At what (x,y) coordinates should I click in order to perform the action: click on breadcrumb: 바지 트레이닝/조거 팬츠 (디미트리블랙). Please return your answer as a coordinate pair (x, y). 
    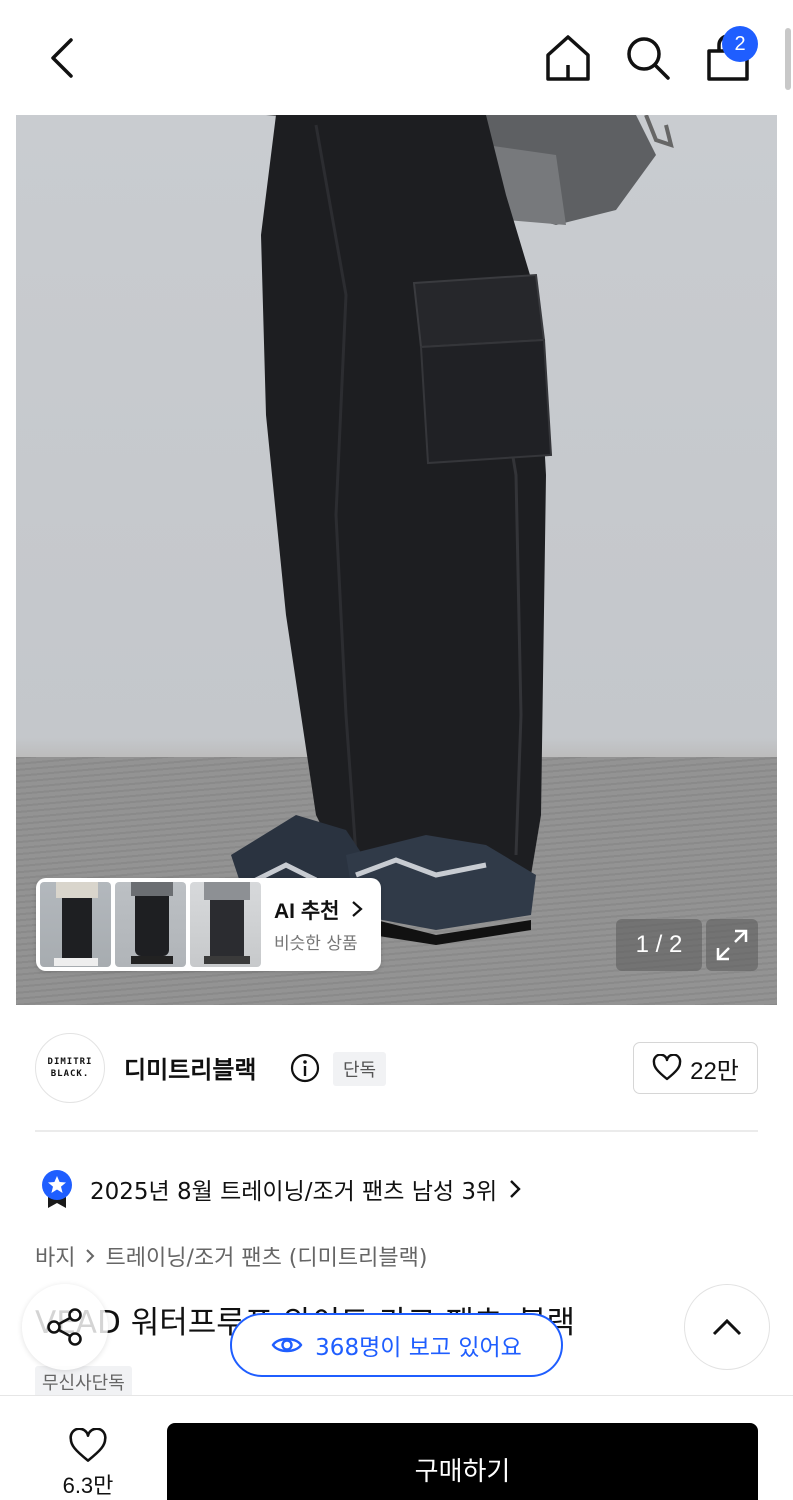
    Looking at the image, I should click on (231, 1256).